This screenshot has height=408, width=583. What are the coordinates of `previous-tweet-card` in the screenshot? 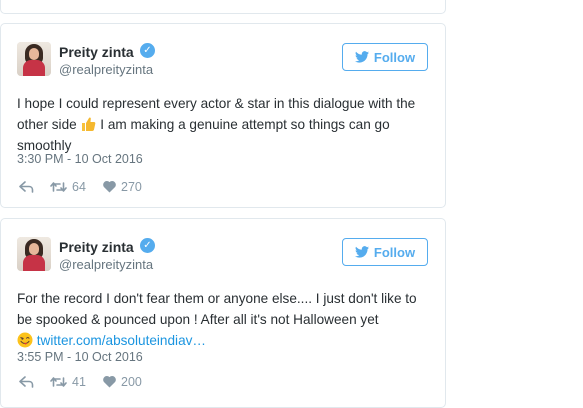 It's located at (223, 7).